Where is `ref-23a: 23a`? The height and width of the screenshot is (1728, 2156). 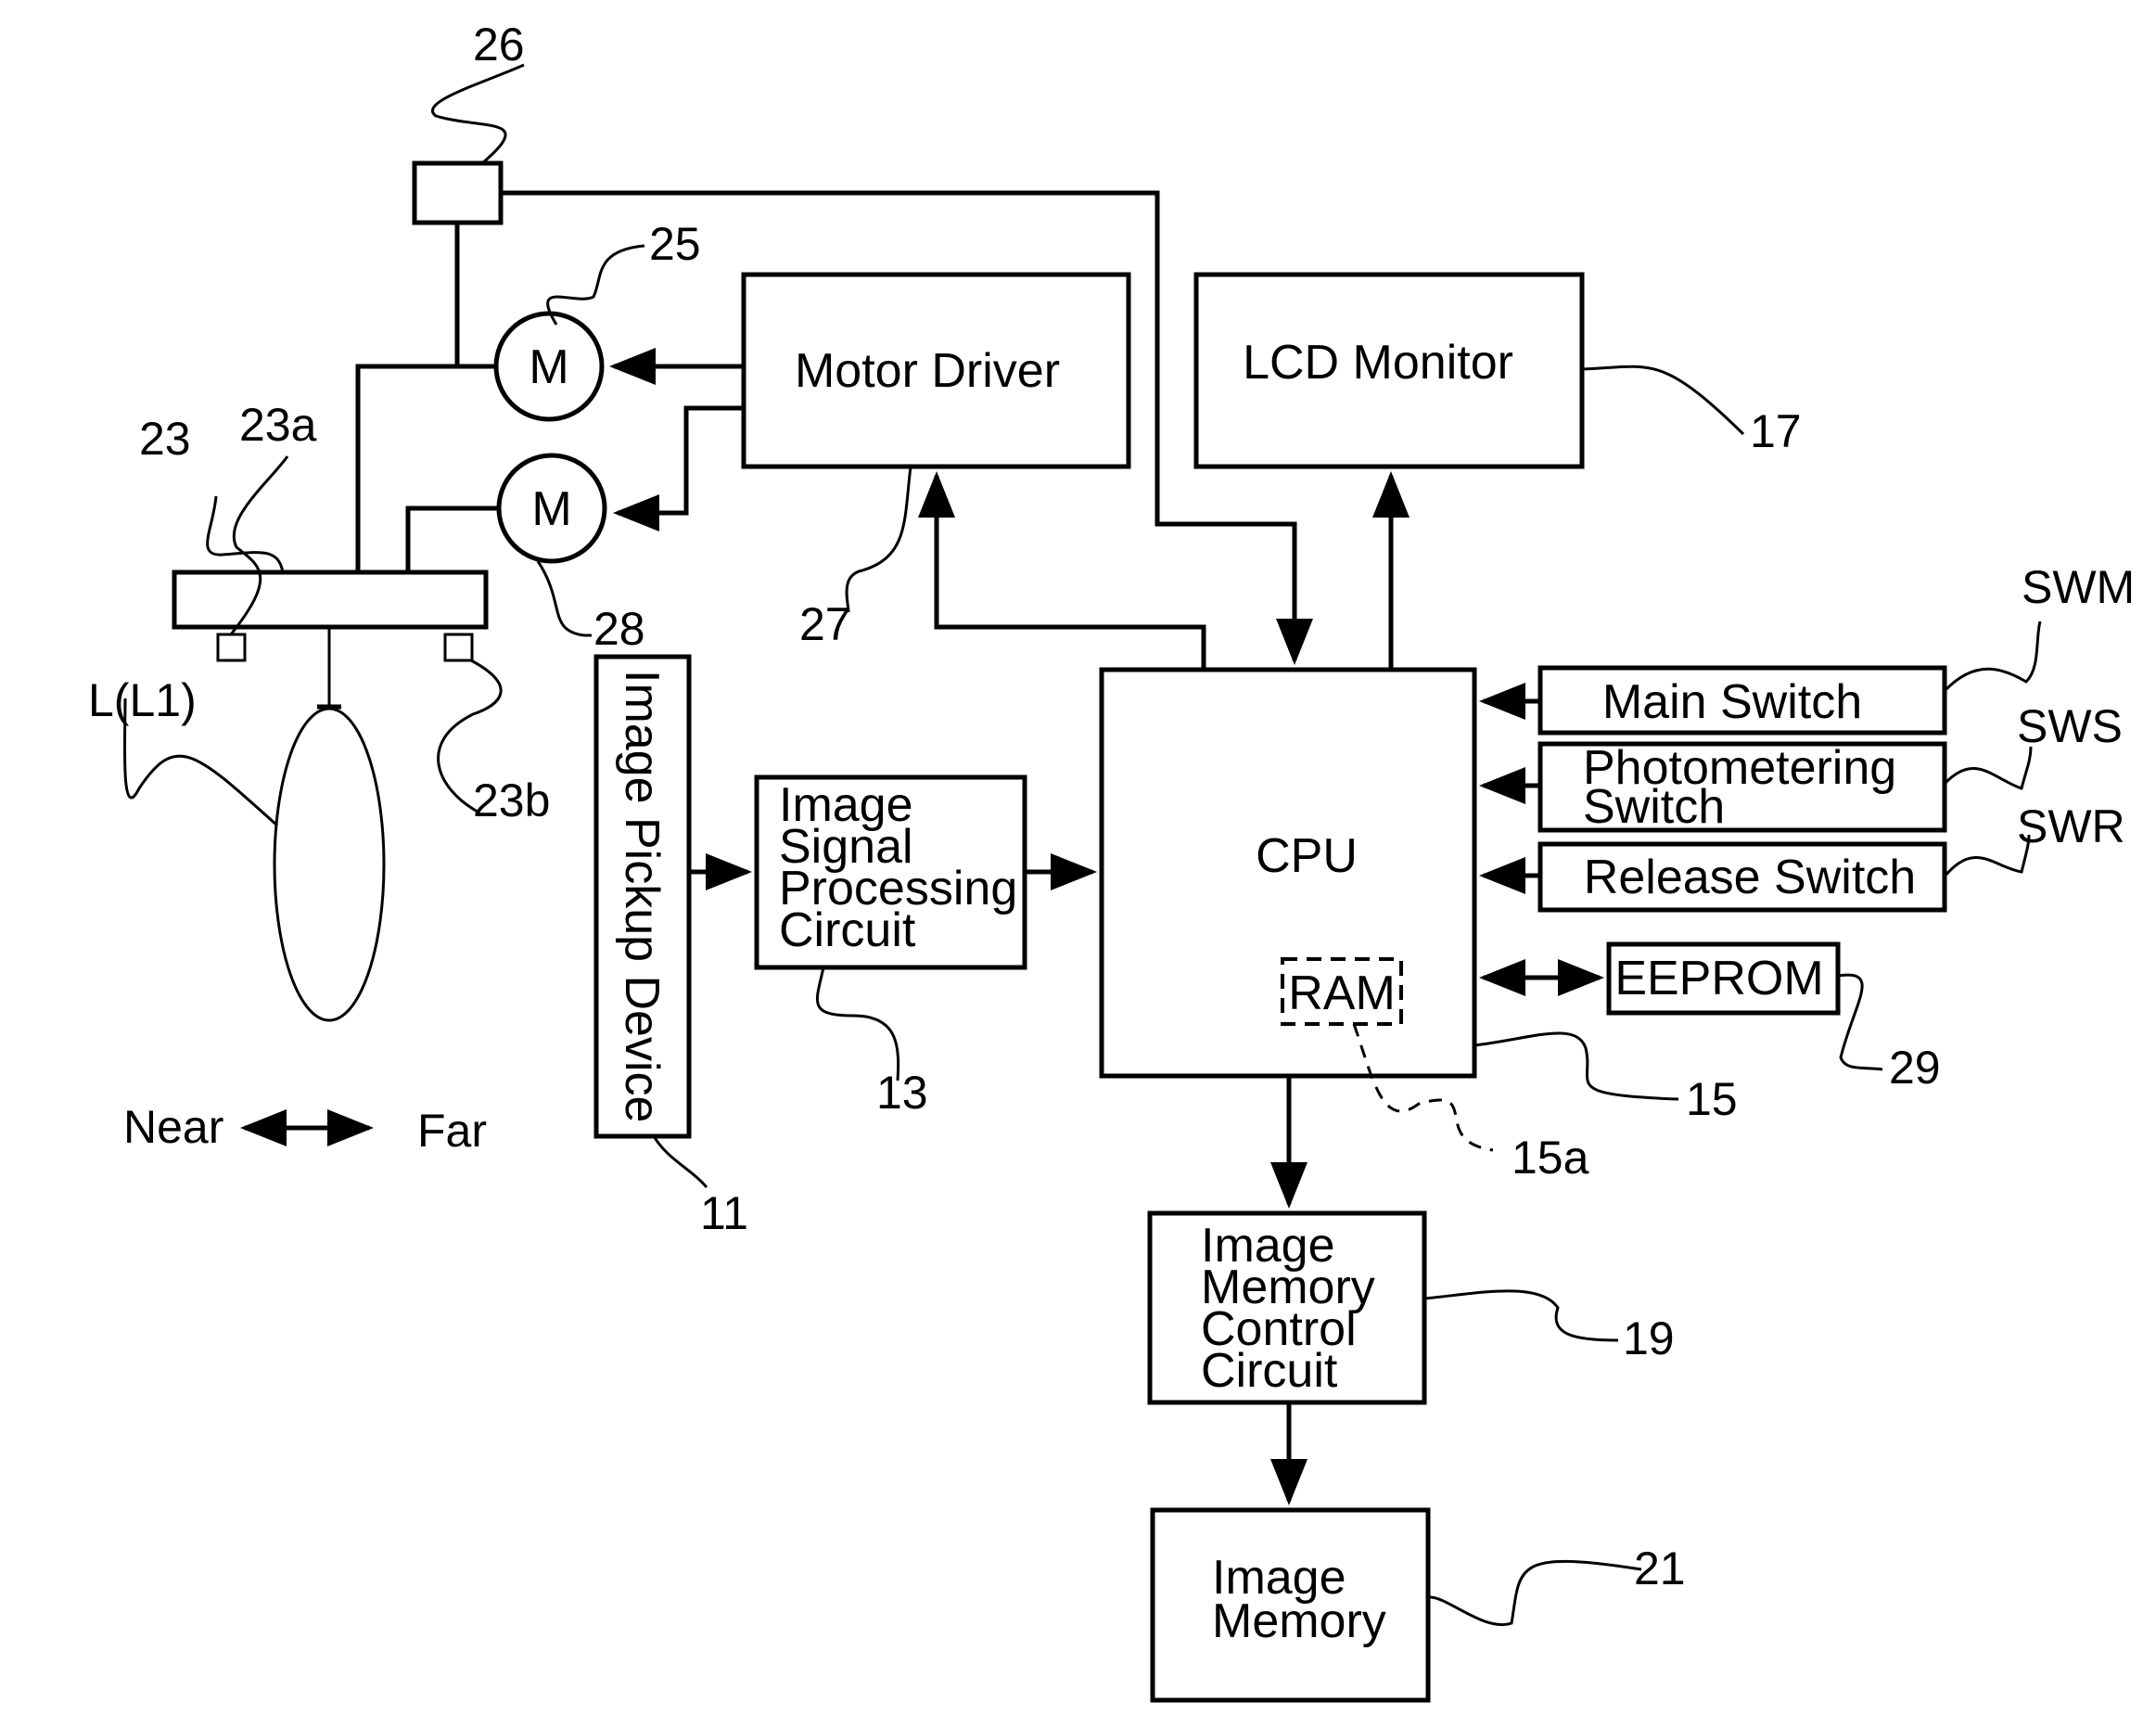 ref-23a: 23a is located at coordinates (278, 425).